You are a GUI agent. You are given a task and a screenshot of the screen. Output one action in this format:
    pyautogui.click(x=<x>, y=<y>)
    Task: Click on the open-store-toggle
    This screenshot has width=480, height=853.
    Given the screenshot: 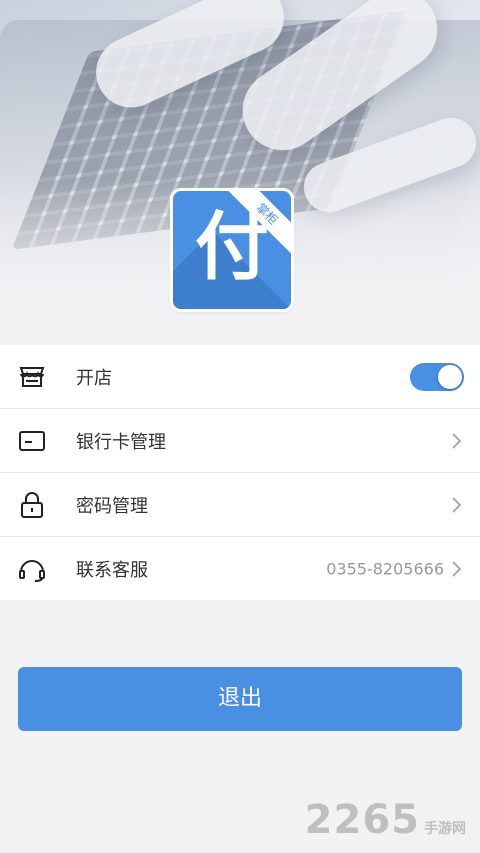 What is the action you would take?
    pyautogui.click(x=437, y=376)
    